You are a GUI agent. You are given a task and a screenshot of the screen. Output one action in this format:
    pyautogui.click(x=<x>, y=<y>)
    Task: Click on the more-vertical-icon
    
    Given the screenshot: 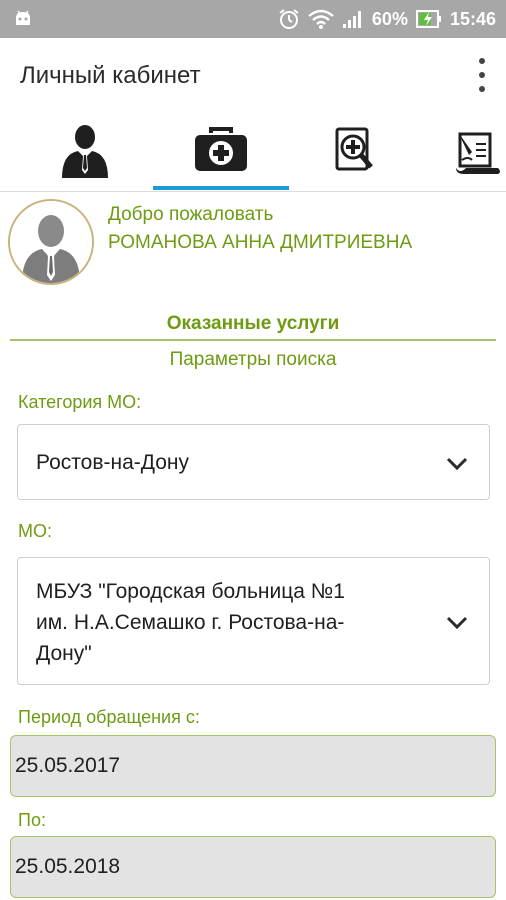 What is the action you would take?
    pyautogui.click(x=482, y=75)
    